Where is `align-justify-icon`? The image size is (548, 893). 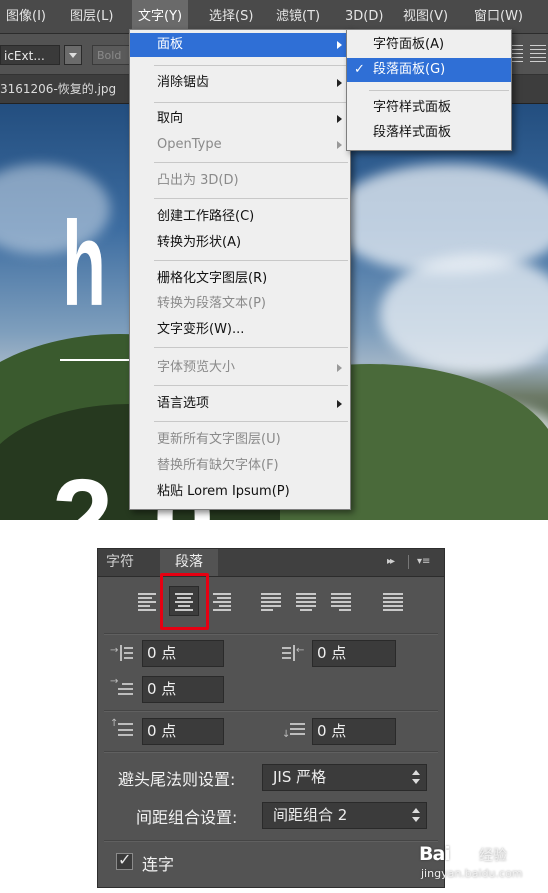 align-justify-icon is located at coordinates (538, 54).